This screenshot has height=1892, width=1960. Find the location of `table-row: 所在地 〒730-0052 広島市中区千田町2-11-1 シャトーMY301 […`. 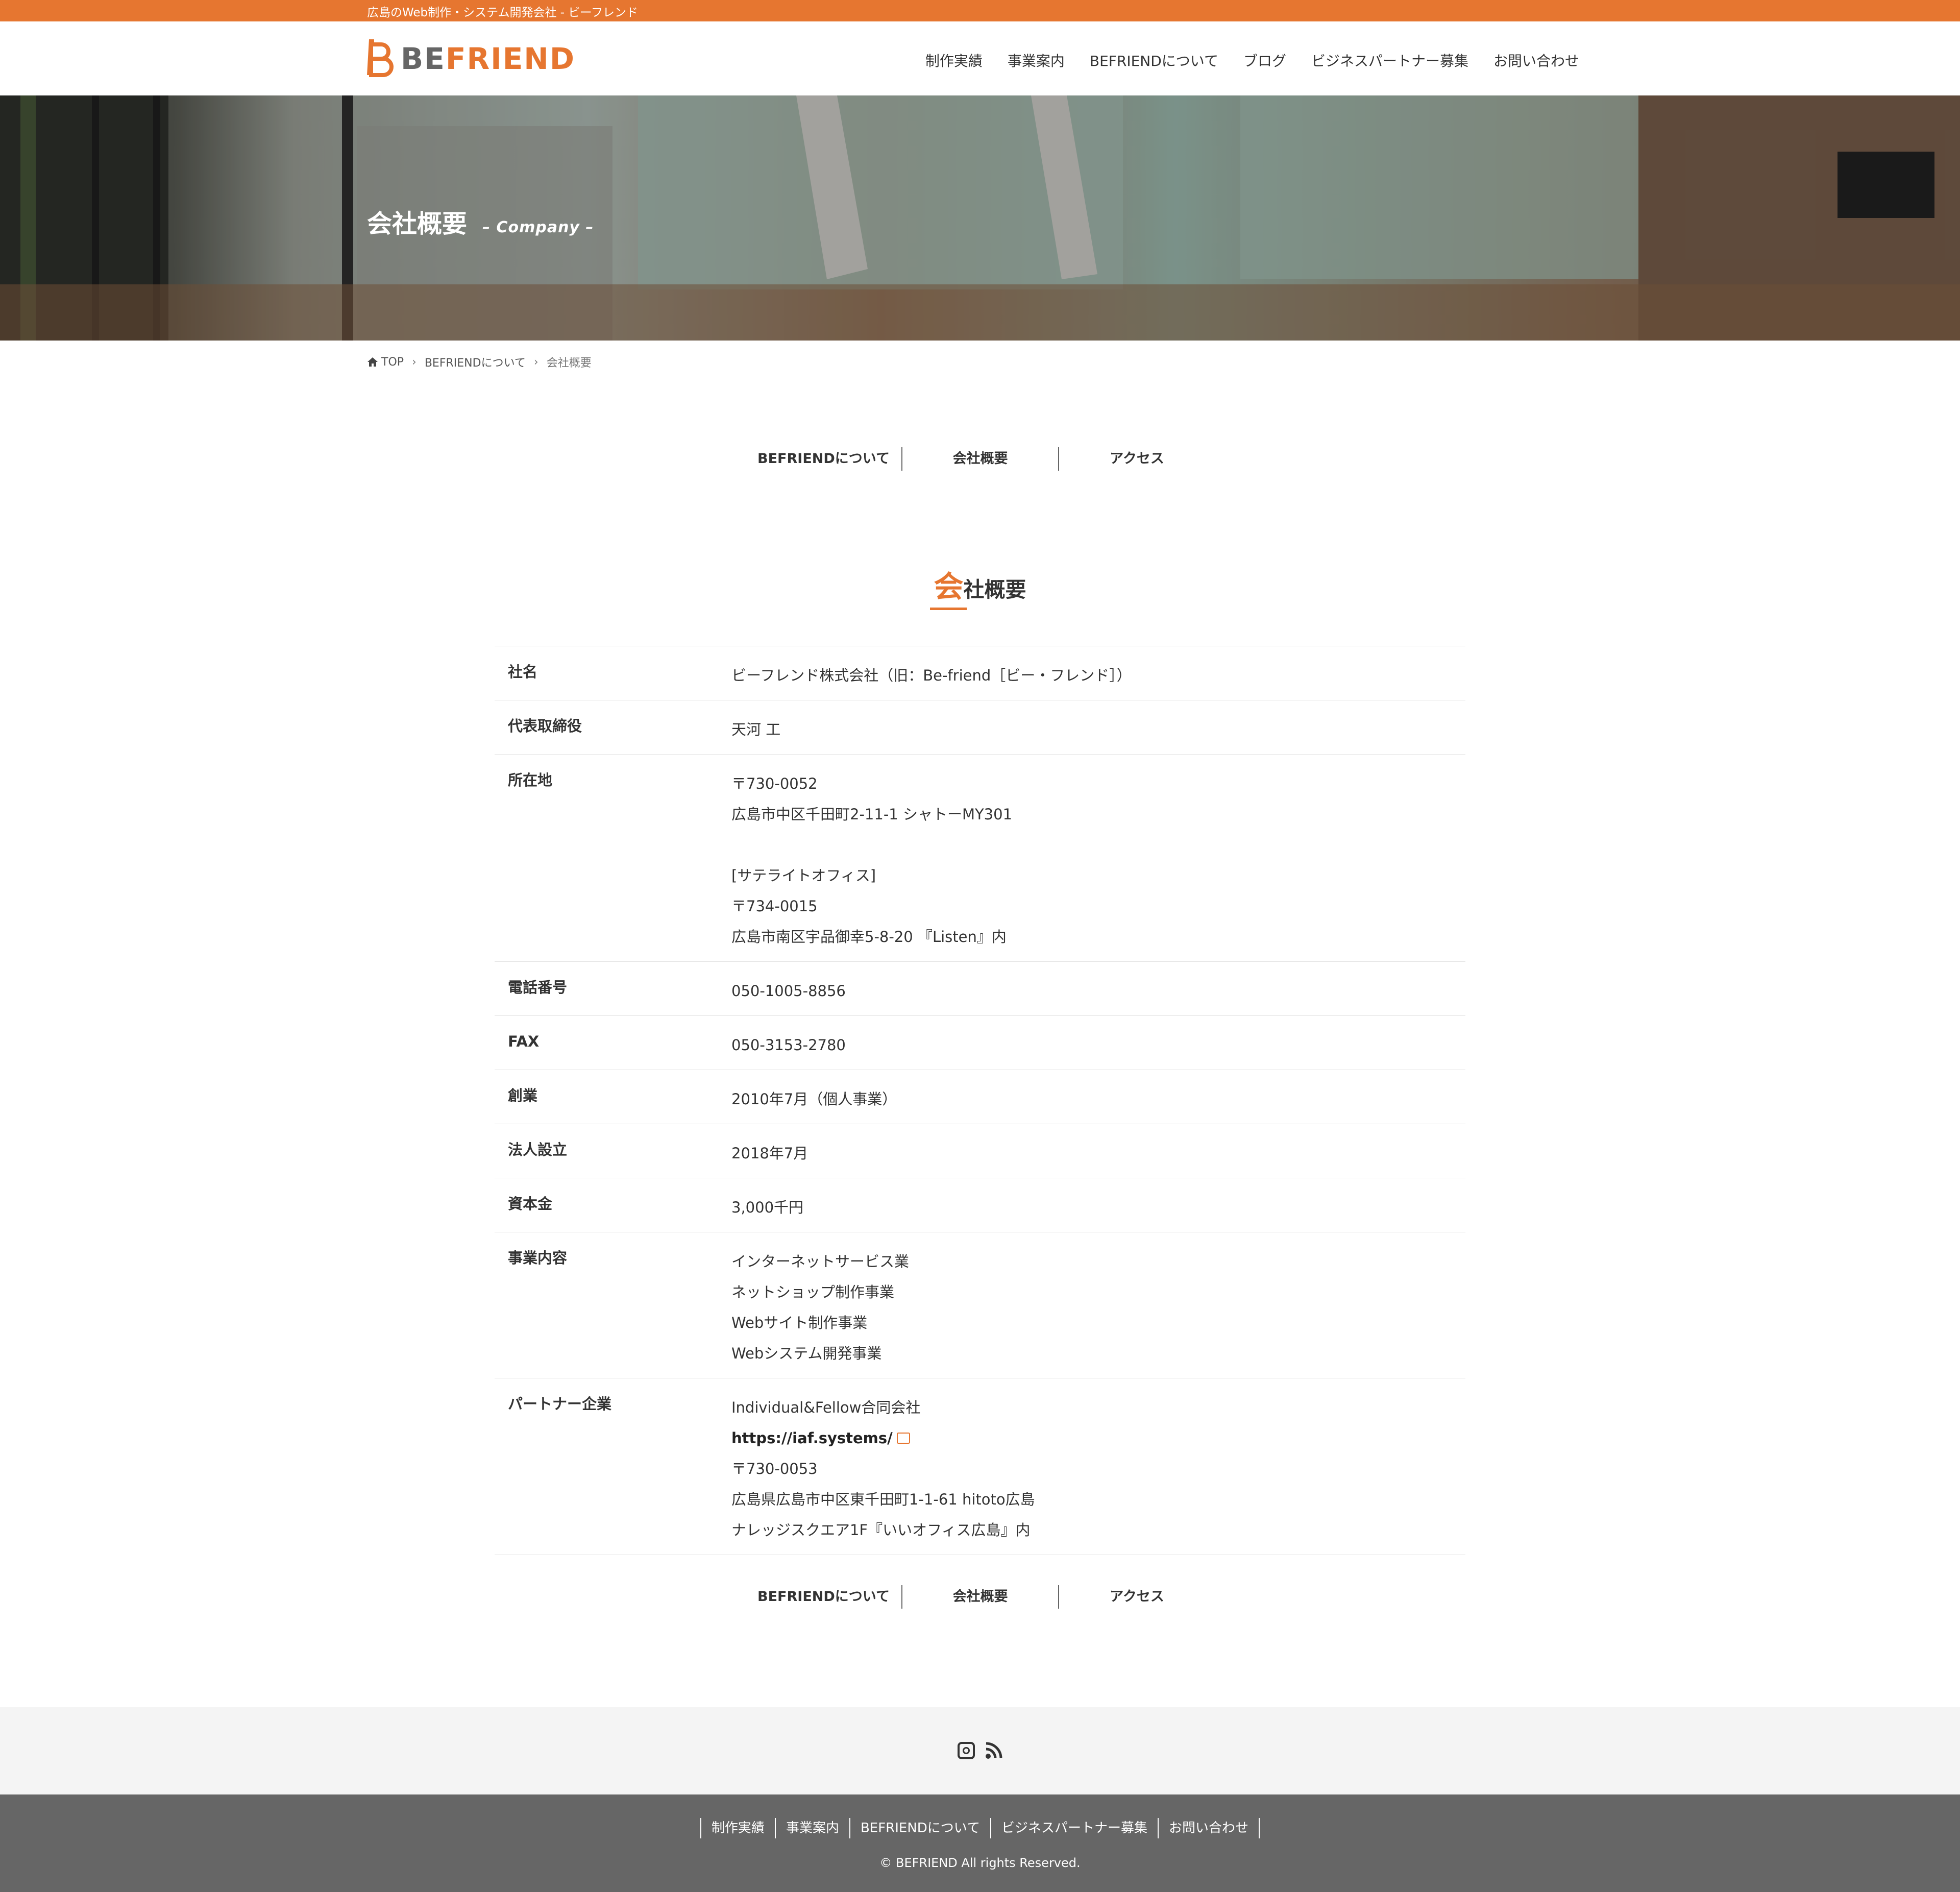

table-row: 所在地 〒730-0052 広島市中区千田町2-11-1 シャトーMY301 [… is located at coordinates (980, 858).